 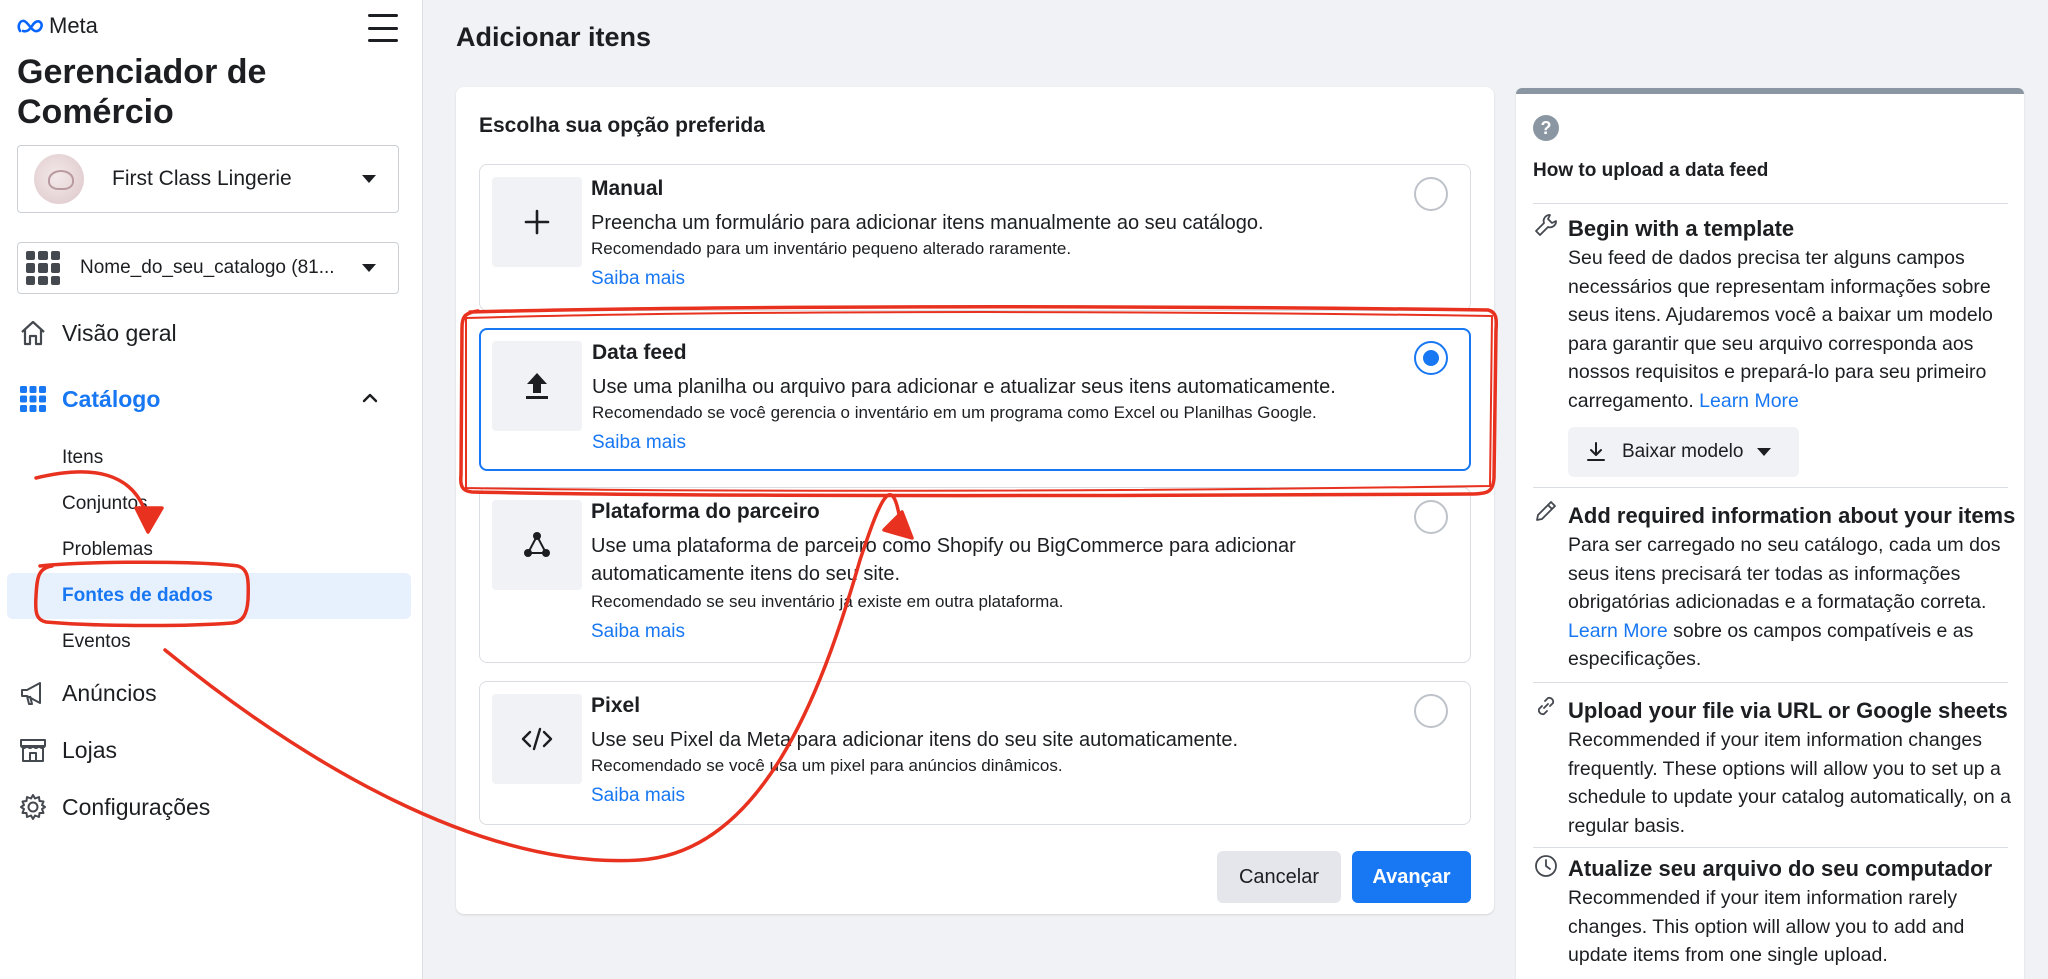 I want to click on home-icon, so click(x=33, y=333).